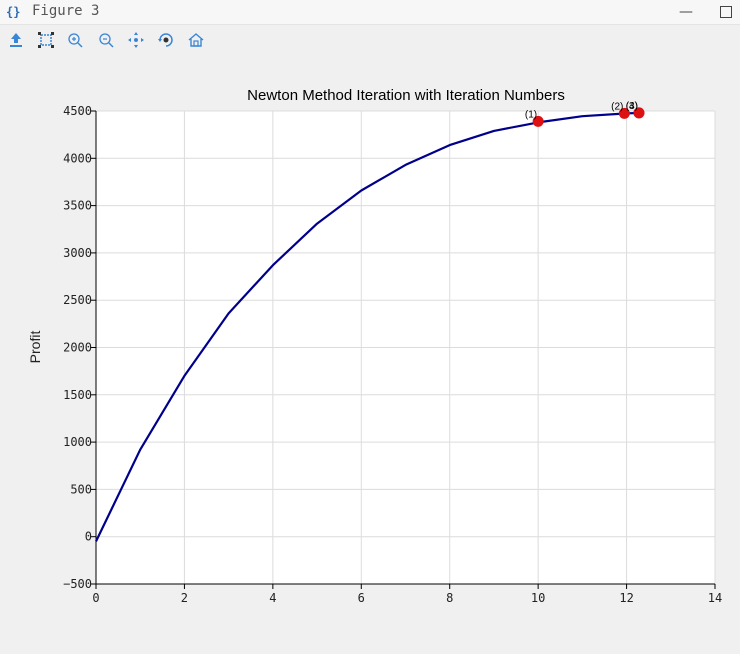  Describe the element at coordinates (184, 598) in the screenshot. I see `x-tick-label: 2` at that location.